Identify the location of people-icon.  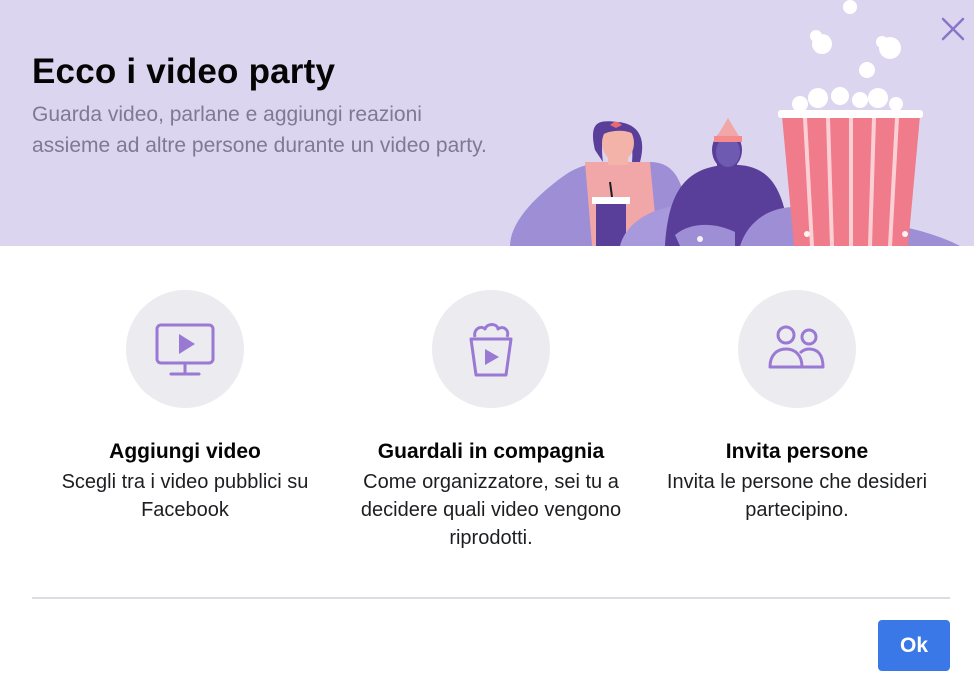
(796, 347).